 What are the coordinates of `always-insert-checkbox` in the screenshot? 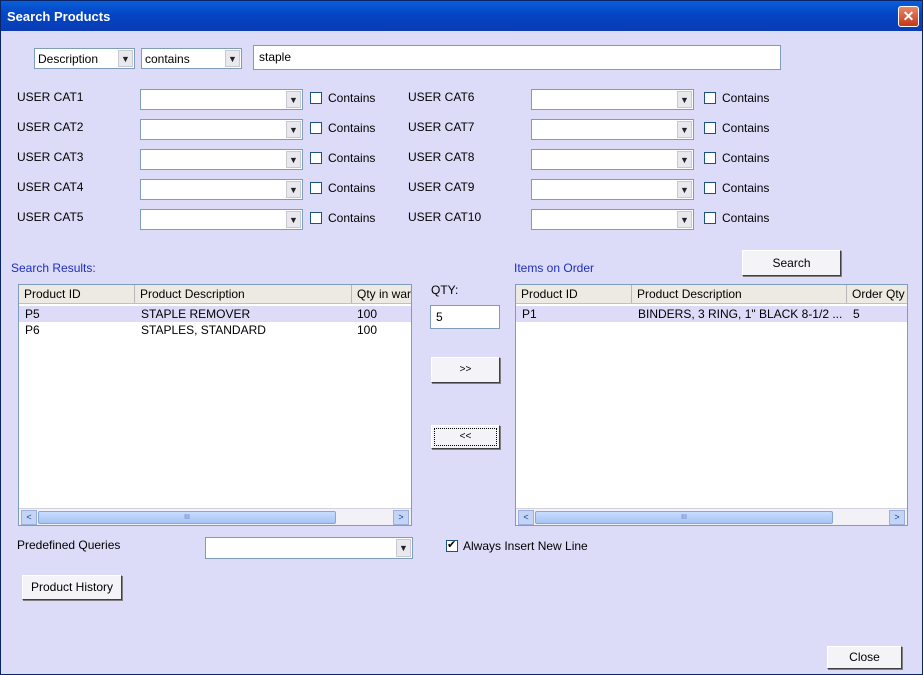 It's located at (452, 545).